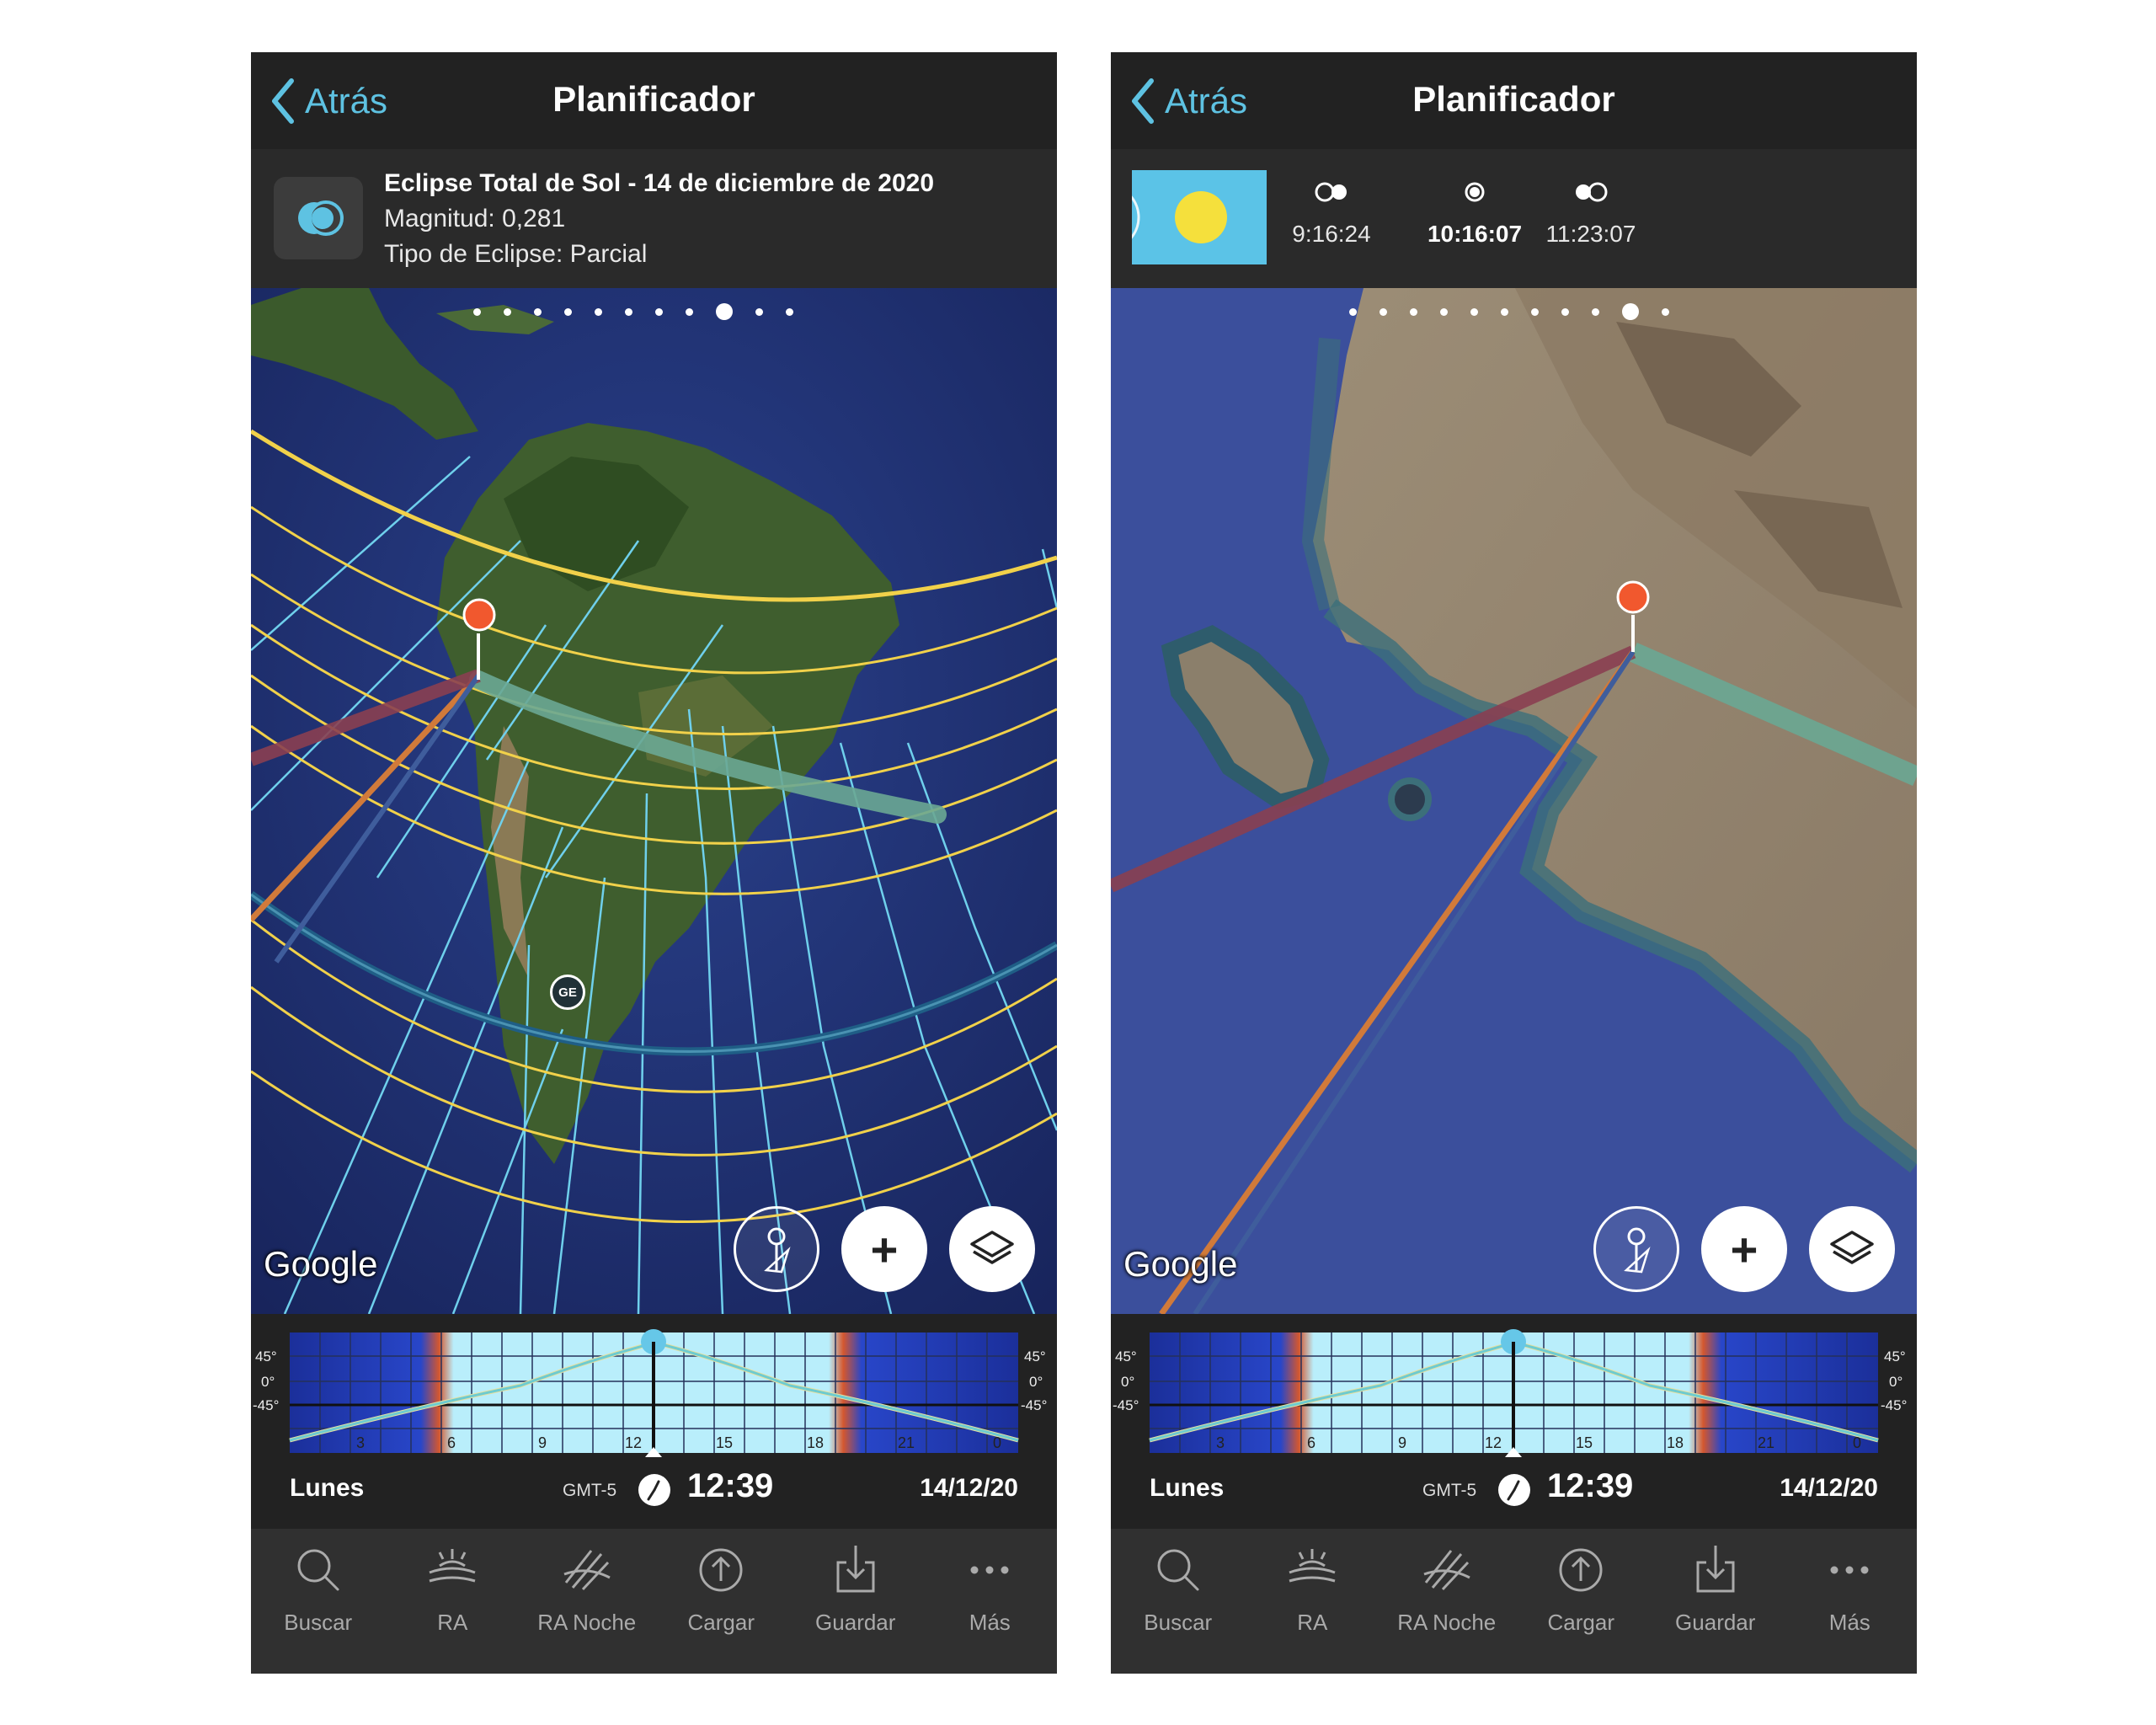  Describe the element at coordinates (1126, 1405) in the screenshot. I see `axis-label-left: -45°` at that location.